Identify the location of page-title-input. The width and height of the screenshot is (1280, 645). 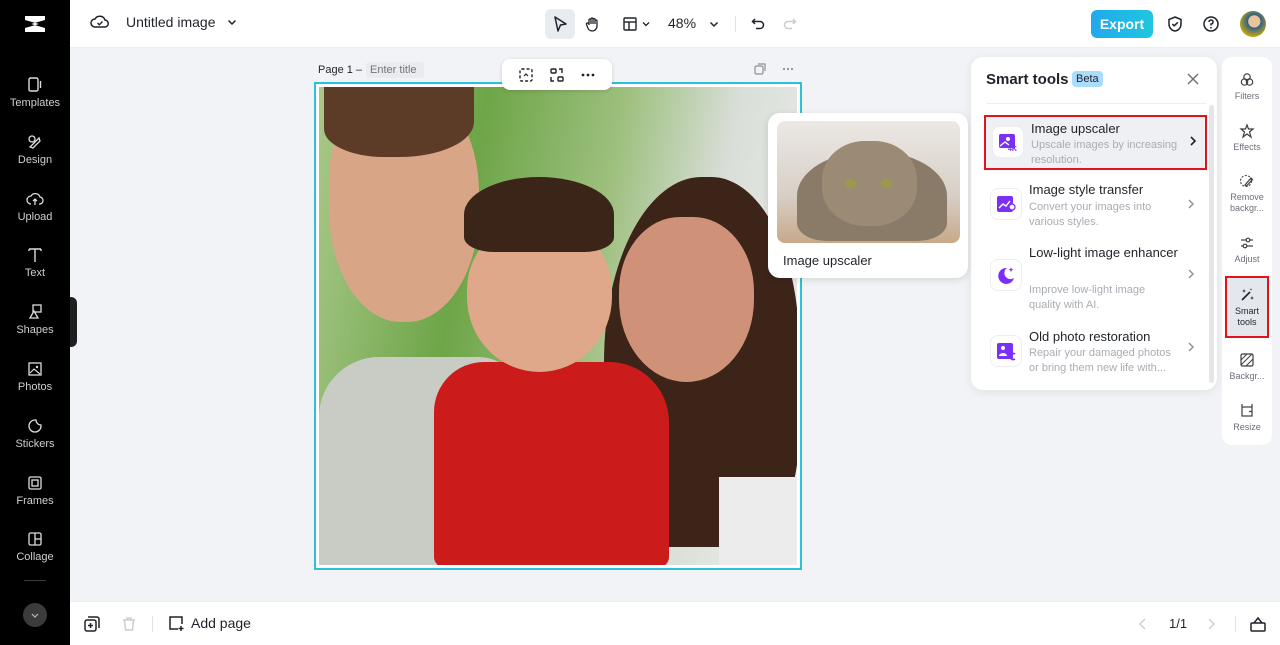
(395, 70).